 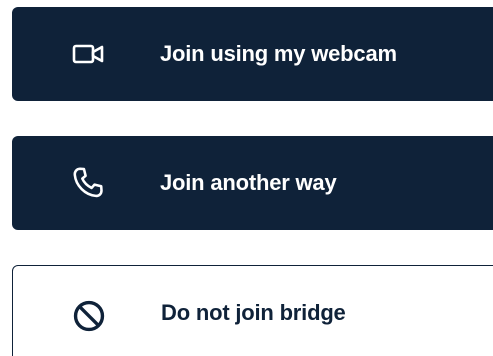 What do you see at coordinates (88, 54) in the screenshot?
I see `video-camera-icon` at bounding box center [88, 54].